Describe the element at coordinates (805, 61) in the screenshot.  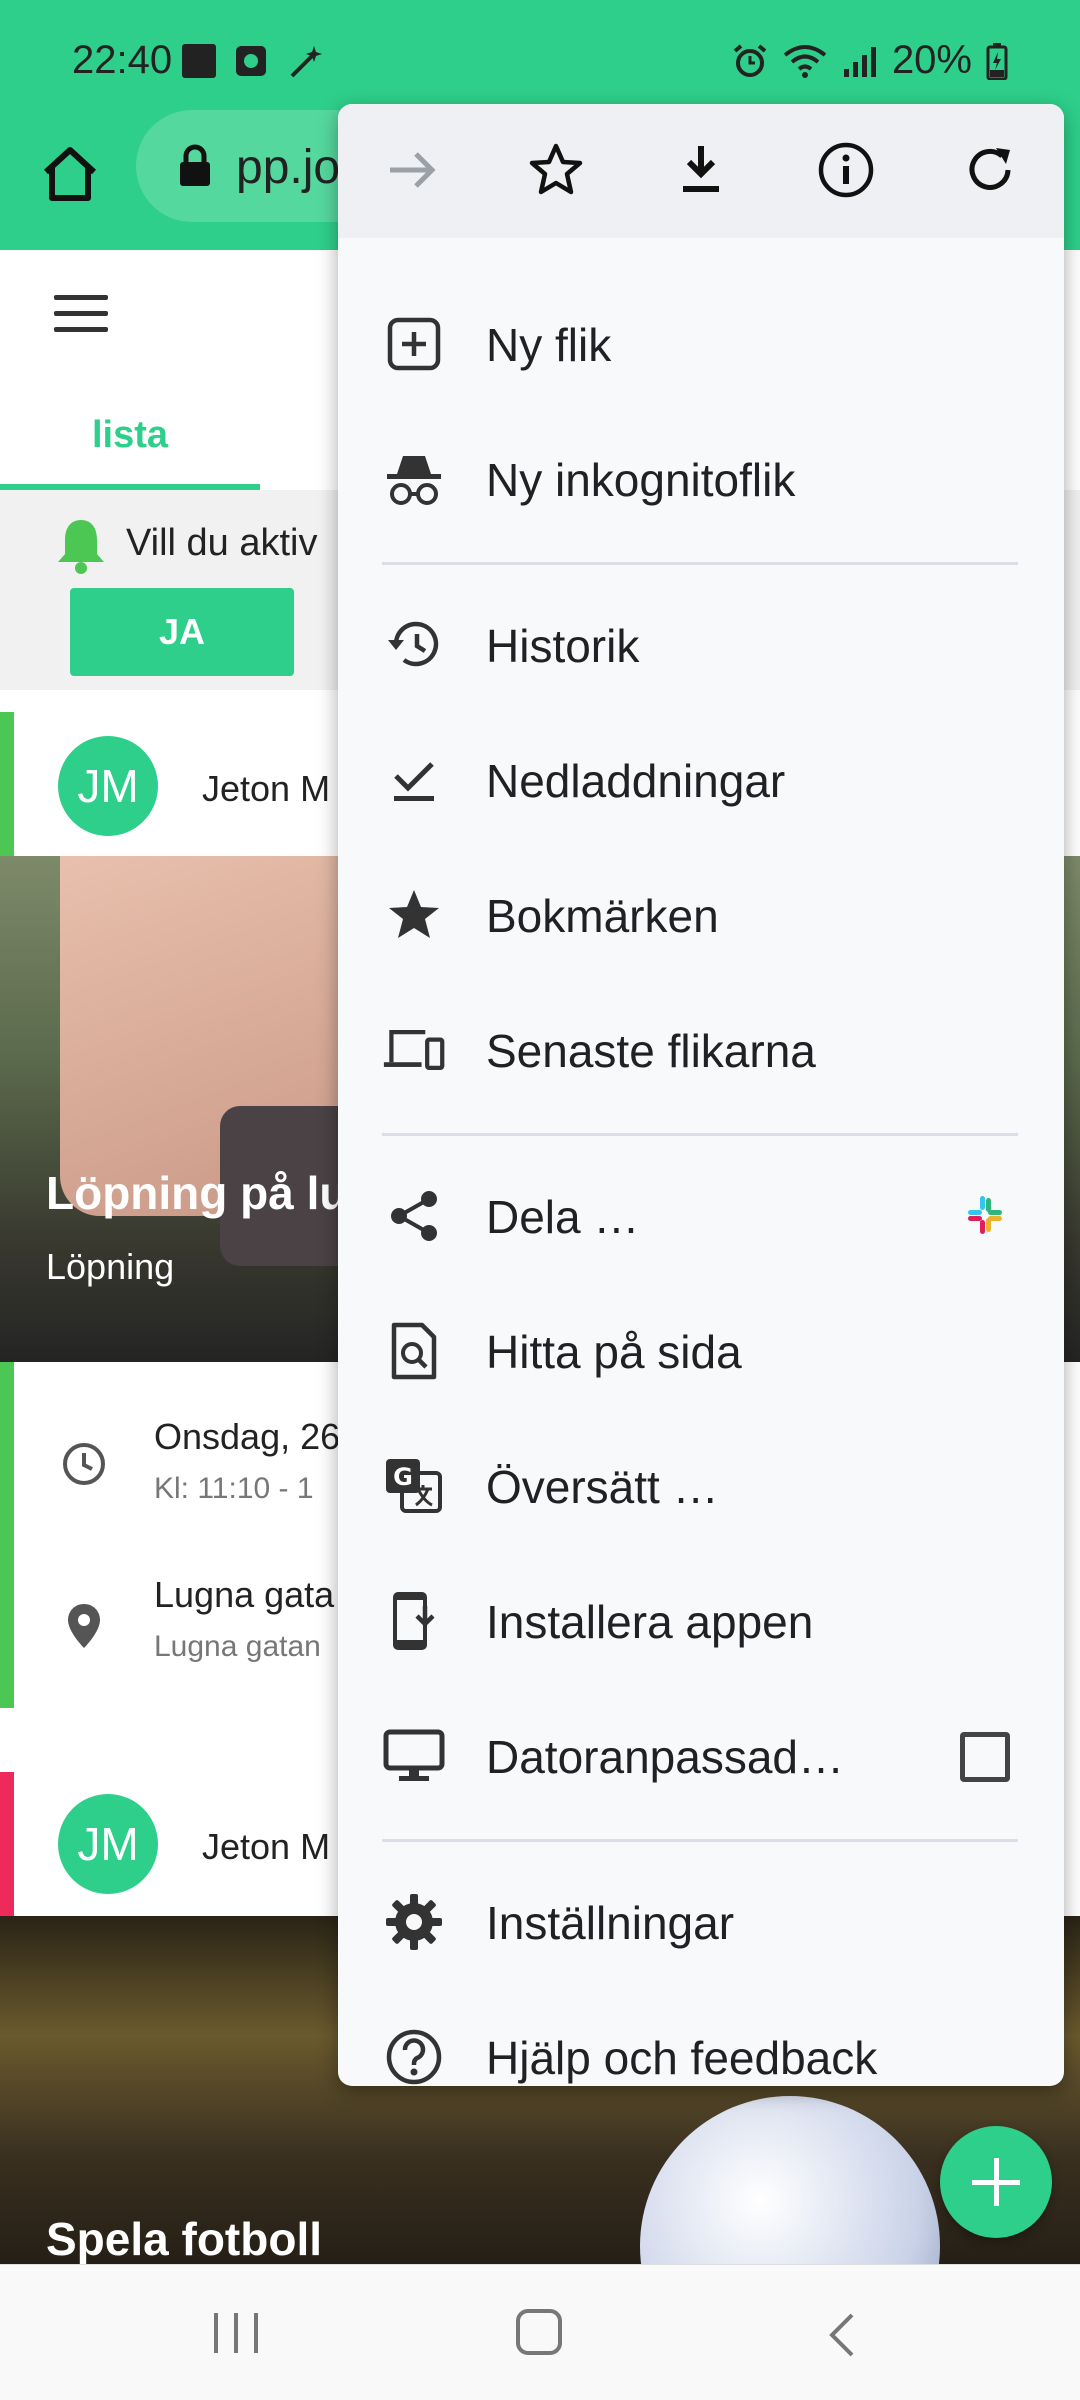
I see `wifi-icon` at that location.